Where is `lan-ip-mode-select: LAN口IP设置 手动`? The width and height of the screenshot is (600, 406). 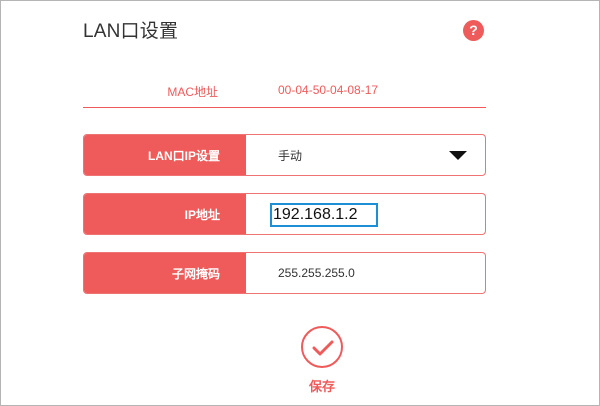
lan-ip-mode-select: LAN口IP设置 手动 is located at coordinates (284, 155).